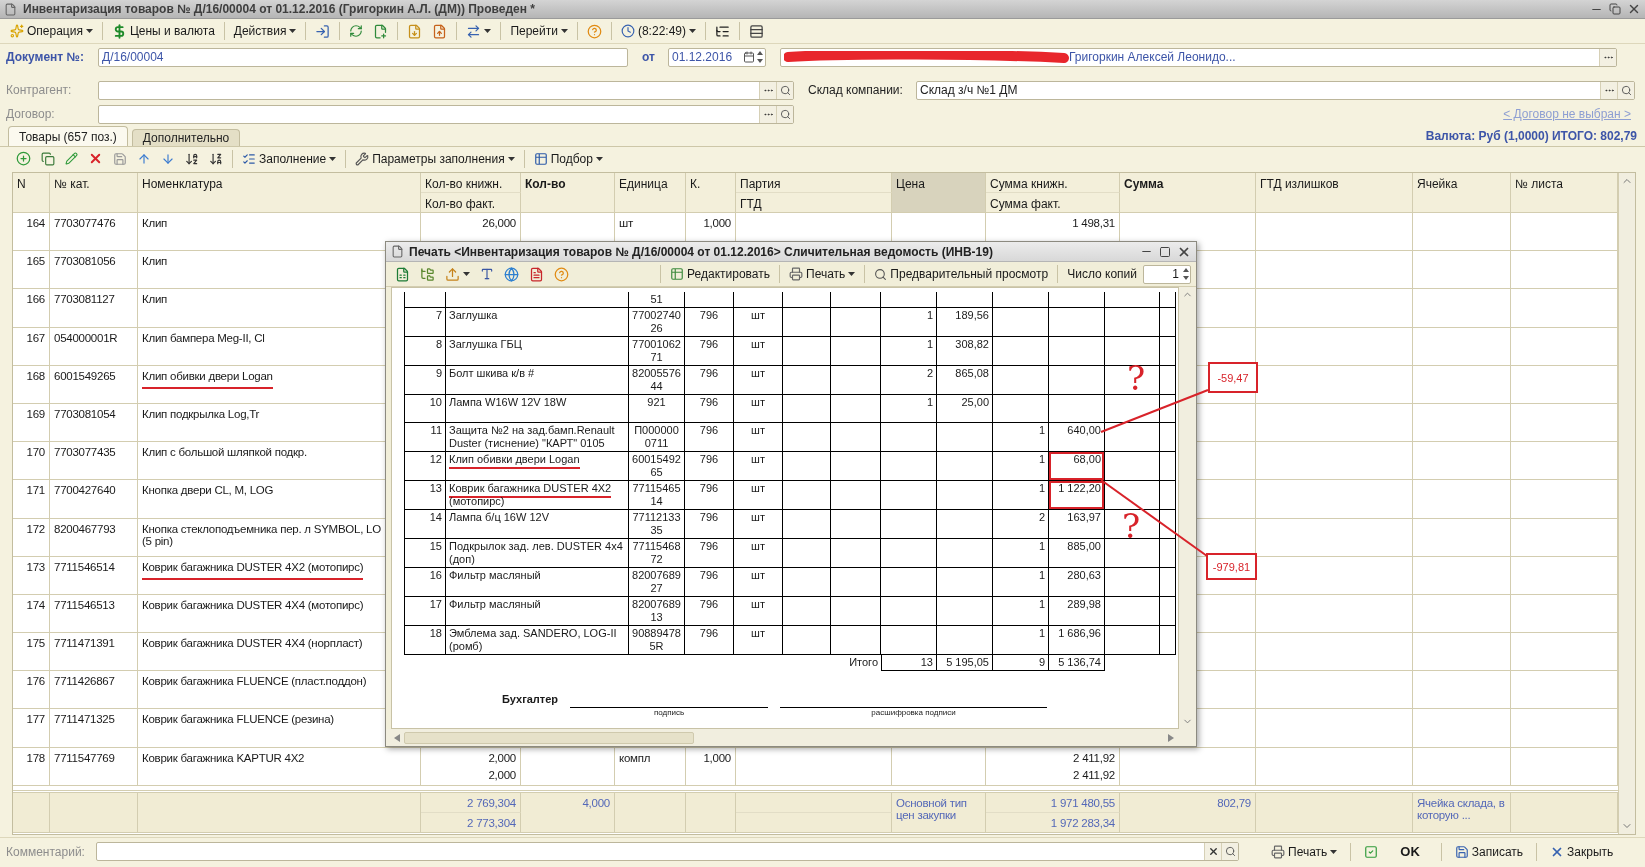  Describe the element at coordinates (1021, 495) in the screenshot. I see `table-cell: 1` at that location.